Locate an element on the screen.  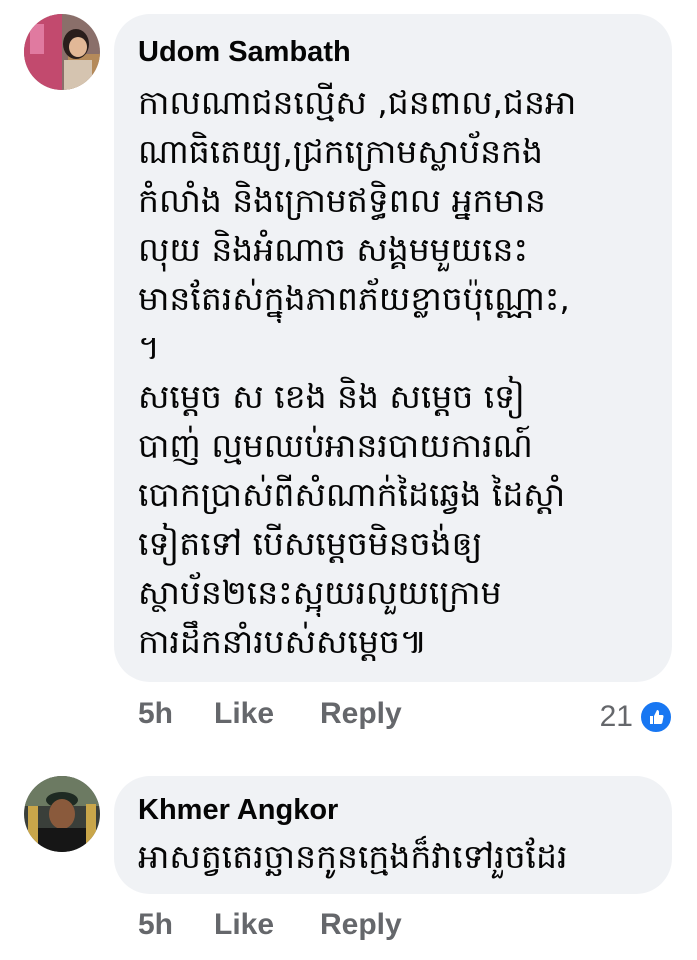
comment-text-line: កាលណាជនល្មើស ,ជនពាល,ជនអា is located at coordinates (357, 102).